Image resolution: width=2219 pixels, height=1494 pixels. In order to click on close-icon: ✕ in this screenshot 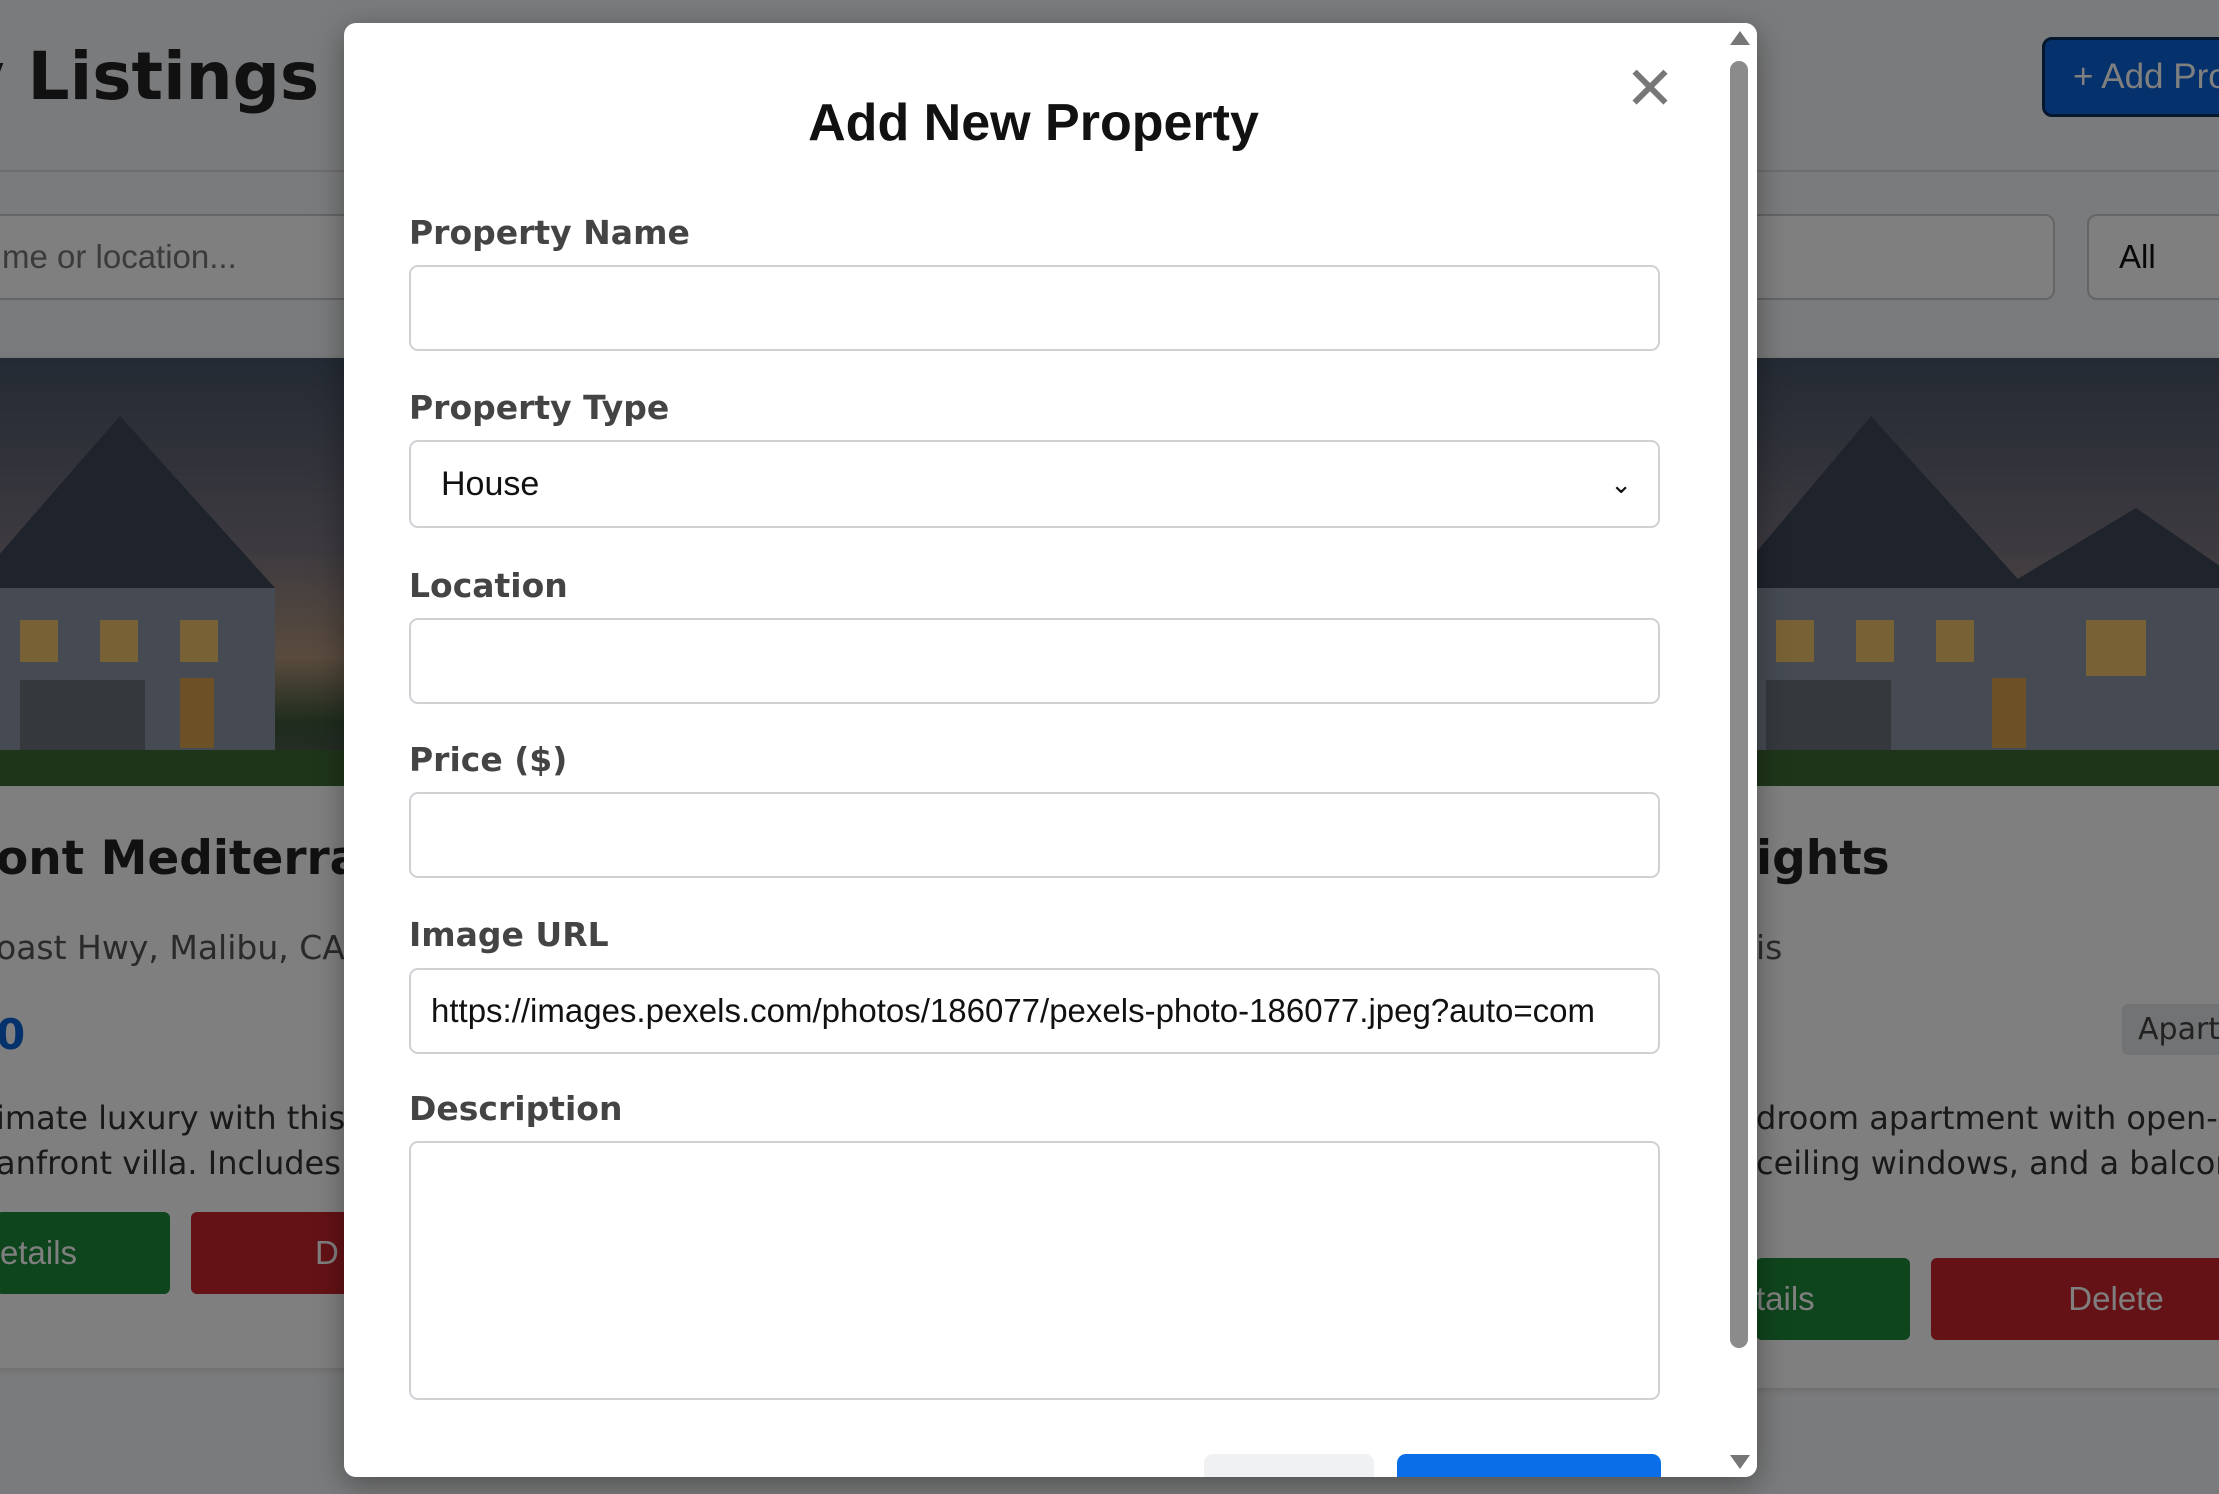, I will do `click(1650, 89)`.